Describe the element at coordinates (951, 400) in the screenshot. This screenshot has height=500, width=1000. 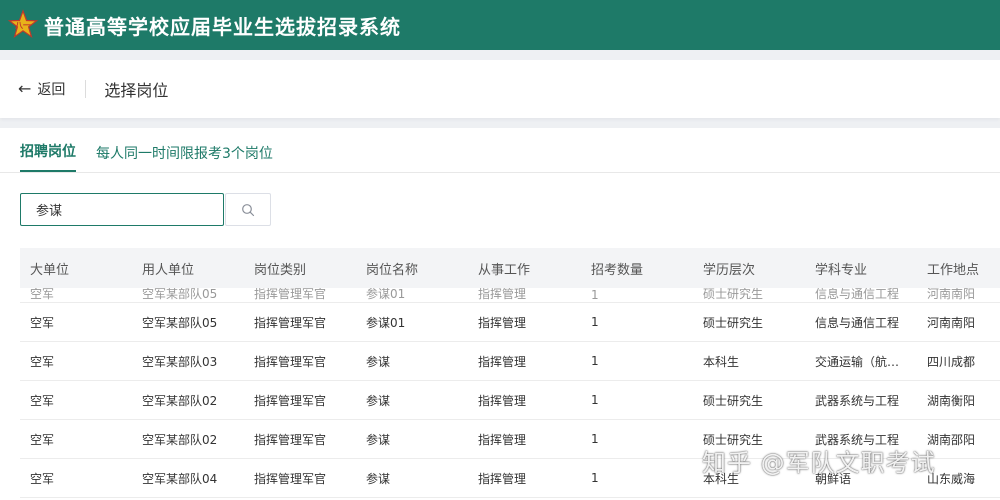
I see `table-cell: 湖南衡阳` at that location.